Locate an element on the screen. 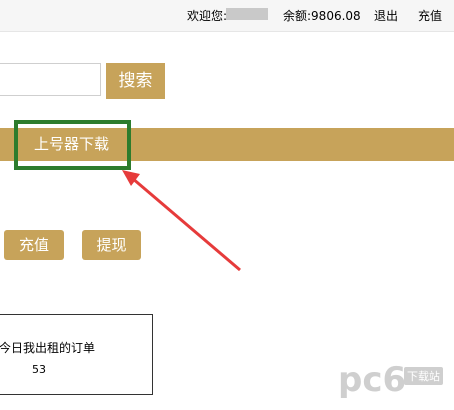 This screenshot has width=454, height=410. order-summary-card: 今日我出租的订单 53 is located at coordinates (76, 354).